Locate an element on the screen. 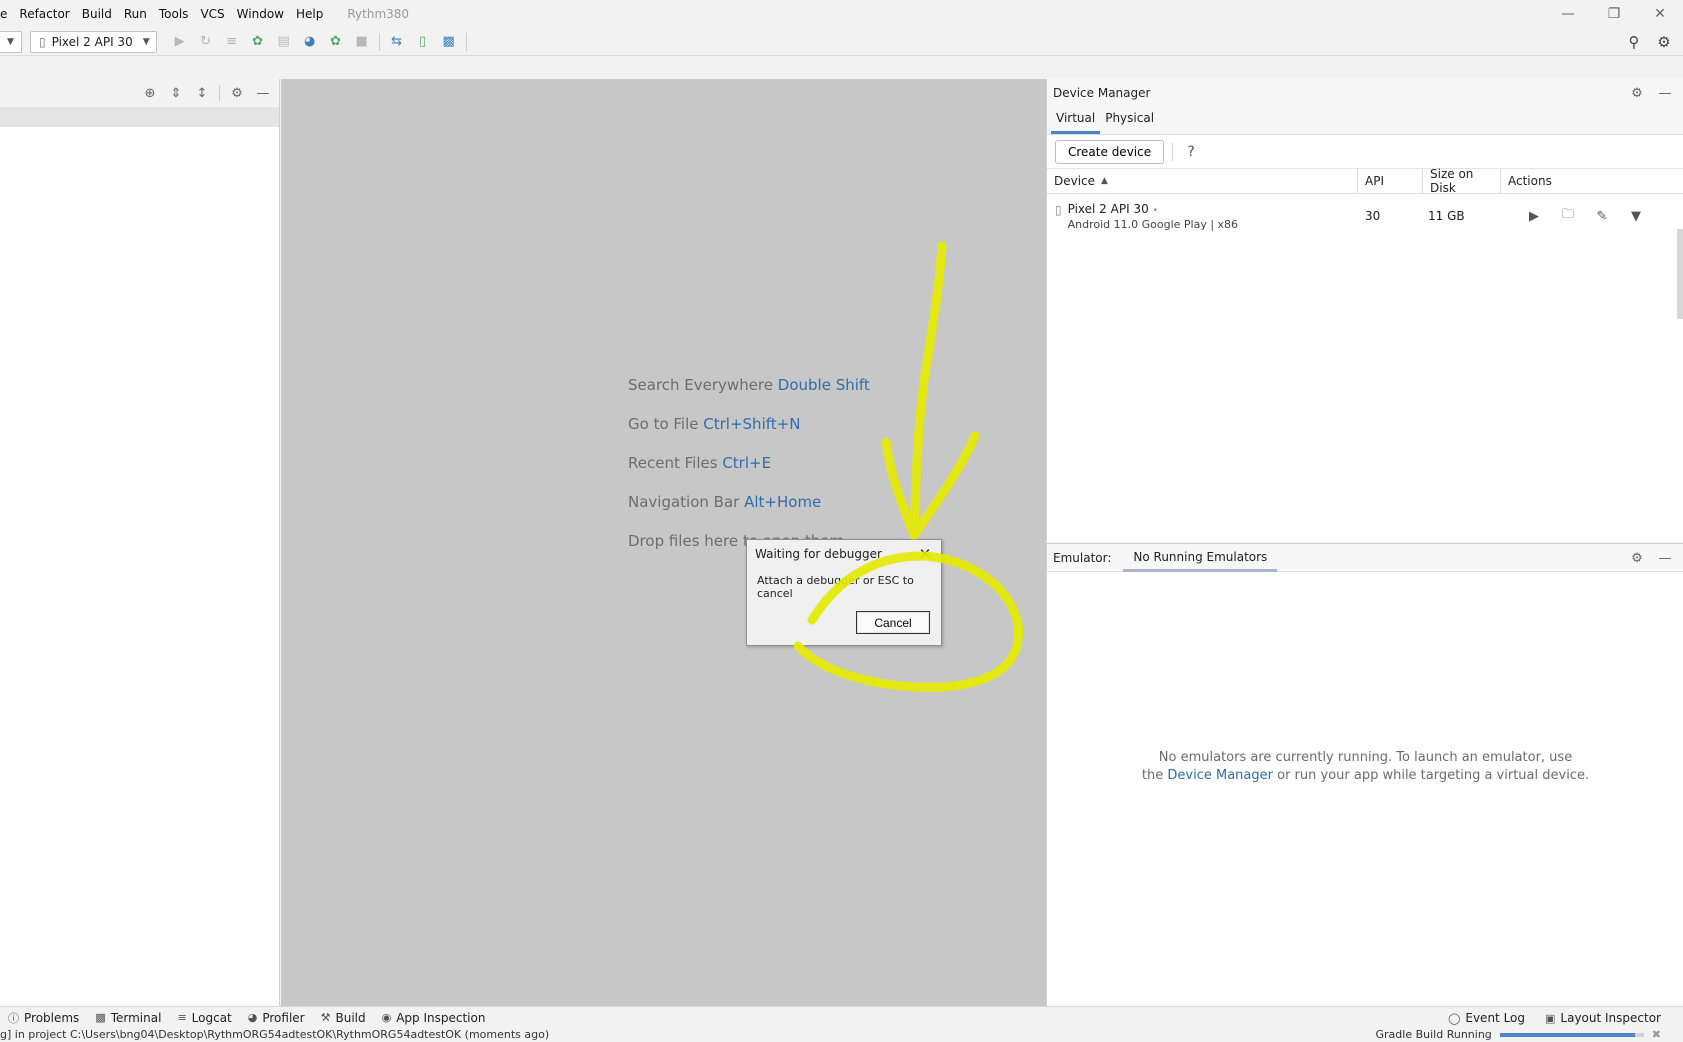 Image resolution: width=1683 pixels, height=1042 pixels. column-actions: Actions is located at coordinates (1576, 181).